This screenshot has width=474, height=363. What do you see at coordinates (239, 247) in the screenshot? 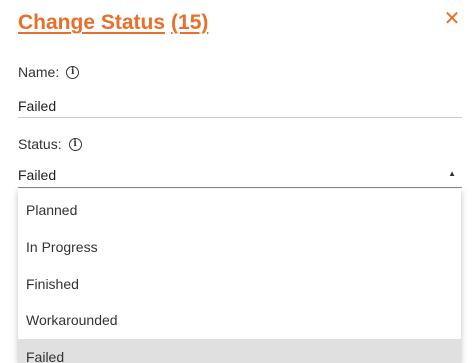
I see `status-option-in-progress: In Progress` at bounding box center [239, 247].